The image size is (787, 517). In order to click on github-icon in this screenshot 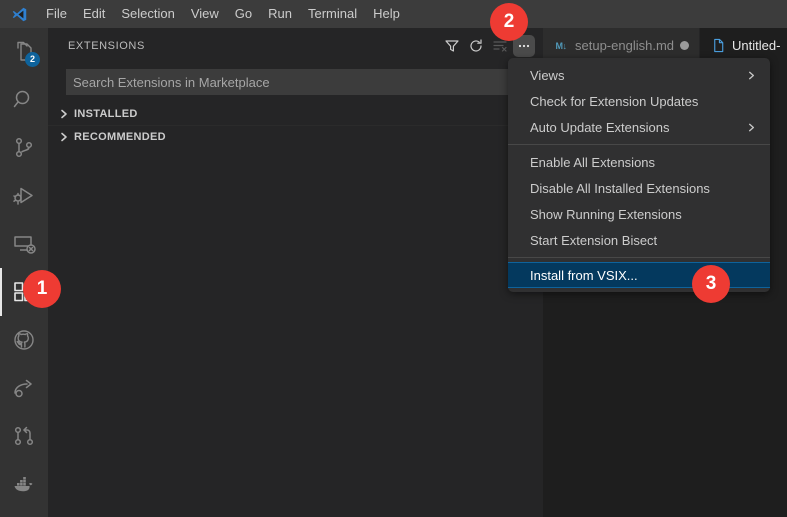, I will do `click(24, 340)`.